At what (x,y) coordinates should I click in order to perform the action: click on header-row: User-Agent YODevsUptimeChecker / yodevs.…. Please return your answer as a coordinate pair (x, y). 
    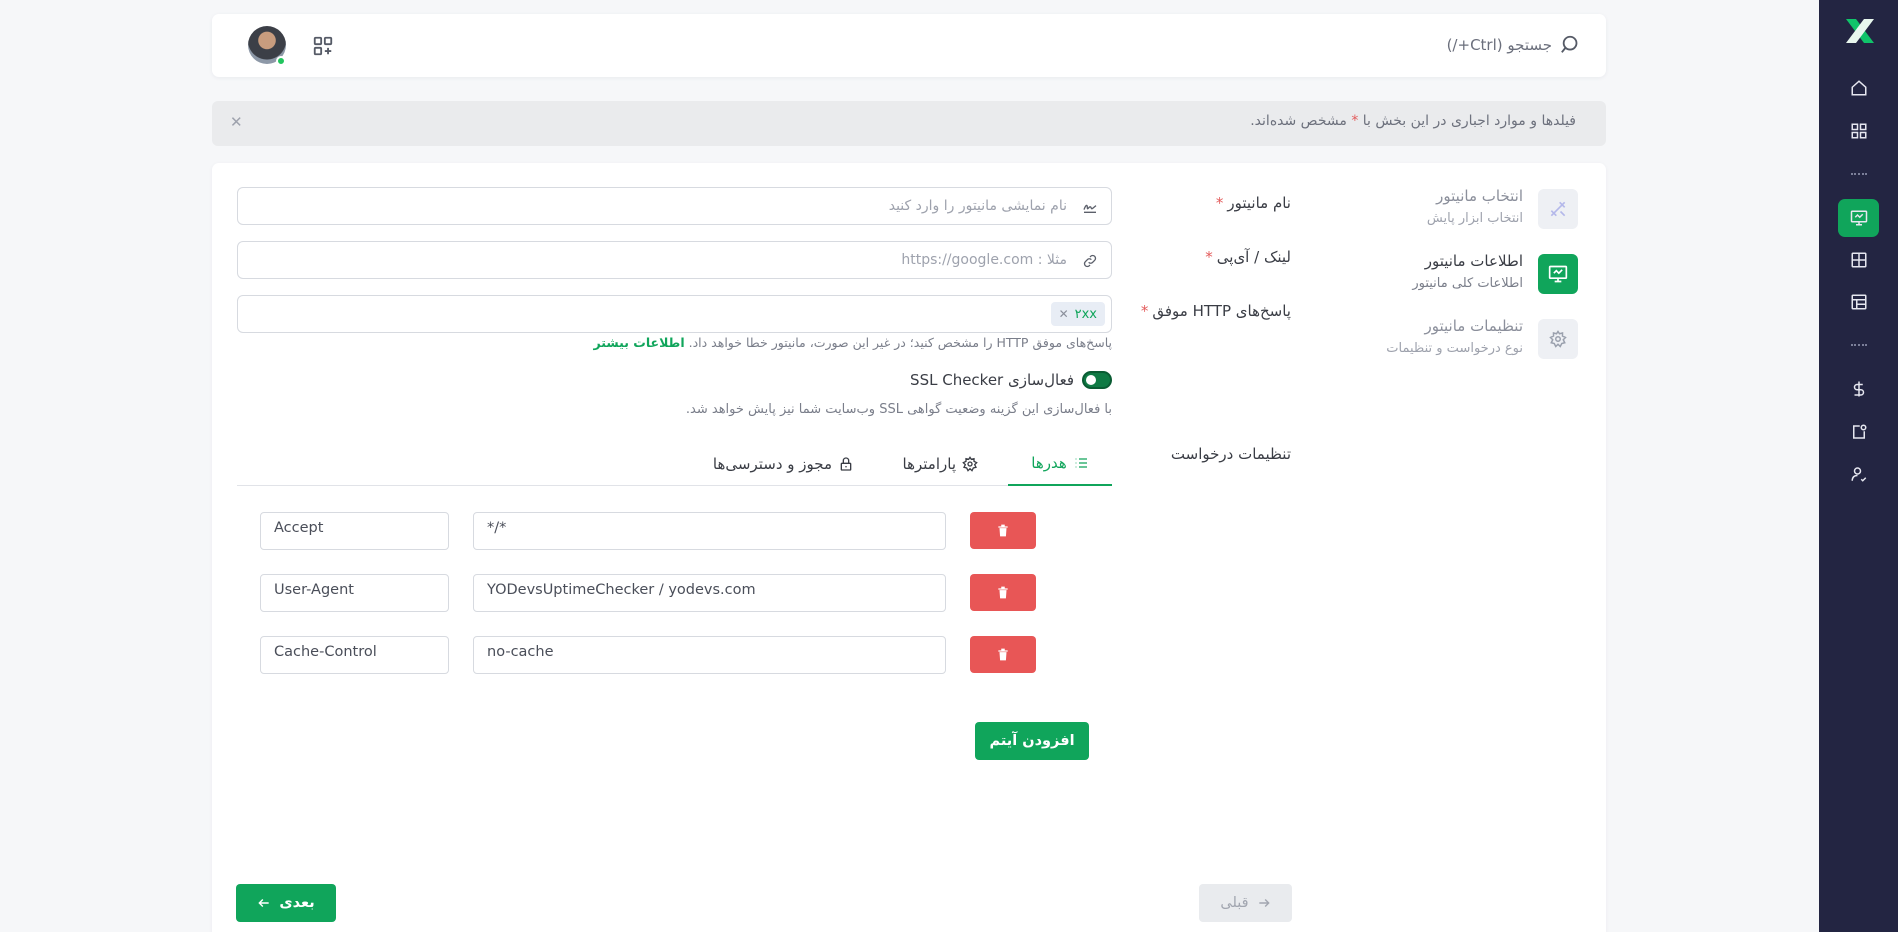
    Looking at the image, I should click on (650, 593).